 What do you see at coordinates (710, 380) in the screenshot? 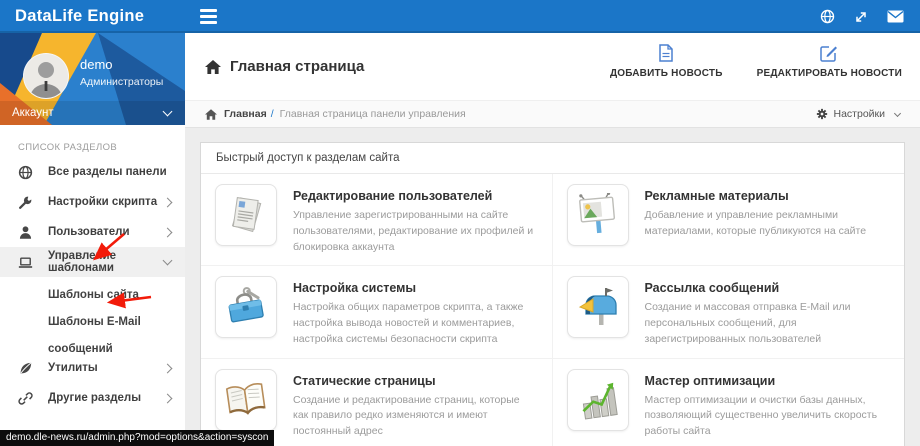
I see `quick-item-title: Мастер оптимизации` at bounding box center [710, 380].